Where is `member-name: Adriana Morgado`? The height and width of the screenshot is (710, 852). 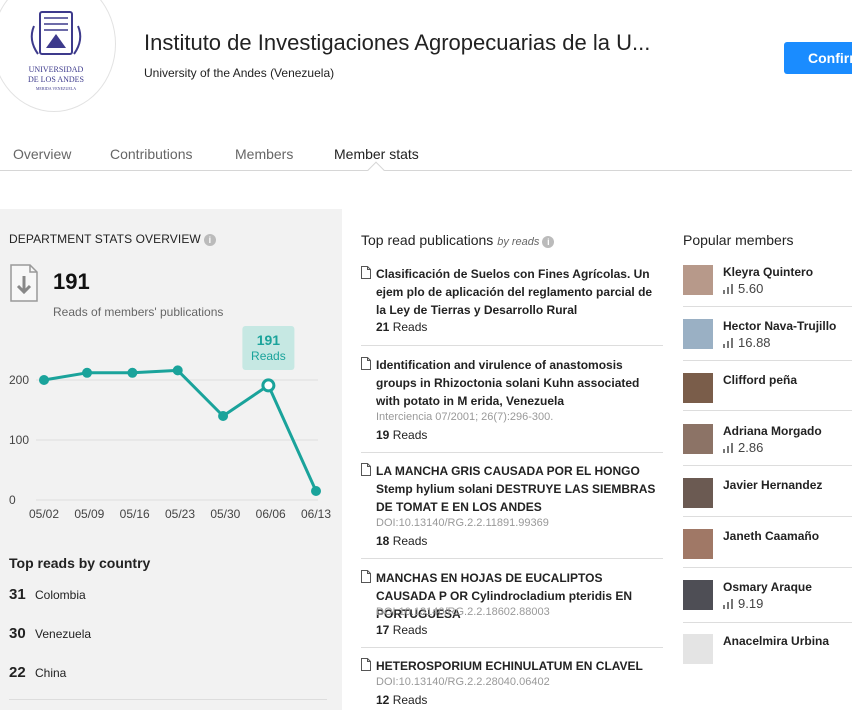
member-name: Adriana Morgado is located at coordinates (772, 431).